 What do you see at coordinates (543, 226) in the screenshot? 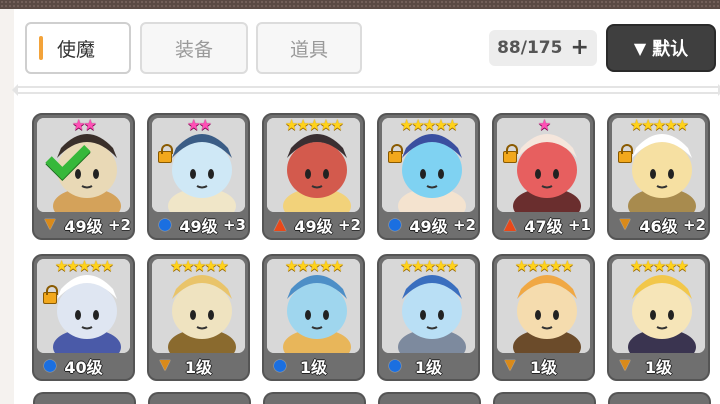
I see `familiar-level: 47级` at bounding box center [543, 226].